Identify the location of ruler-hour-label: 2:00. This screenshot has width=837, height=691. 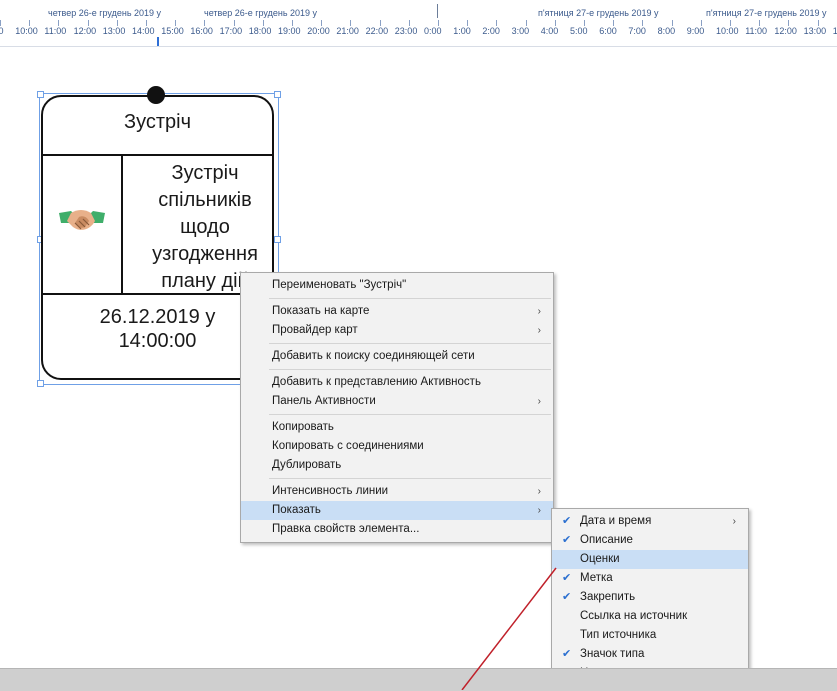
(491, 31).